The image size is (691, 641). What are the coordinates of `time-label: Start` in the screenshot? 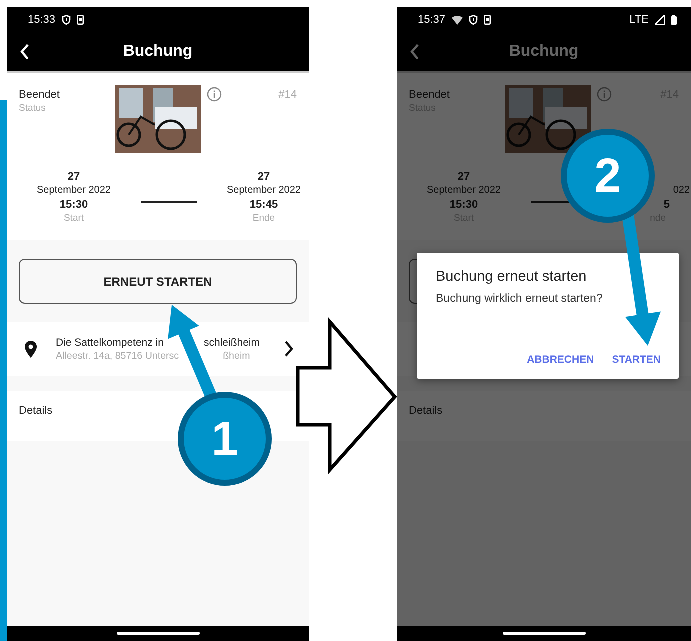 It's located at (74, 218).